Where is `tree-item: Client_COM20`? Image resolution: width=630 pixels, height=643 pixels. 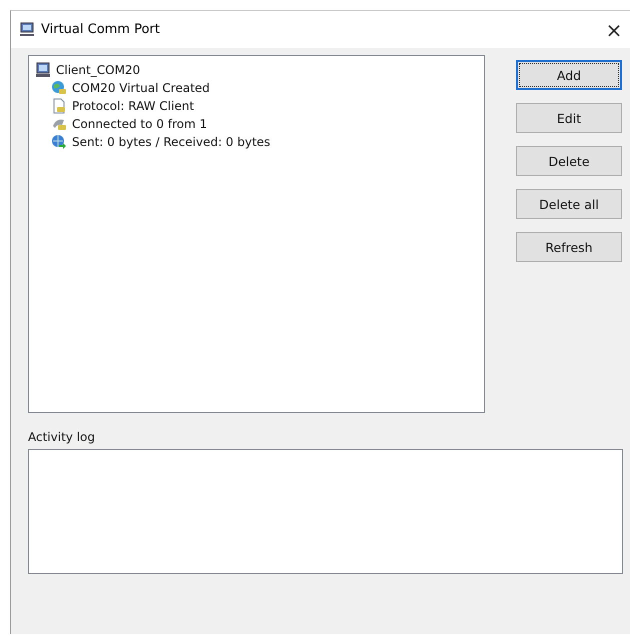
tree-item: Client_COM20 is located at coordinates (98, 70).